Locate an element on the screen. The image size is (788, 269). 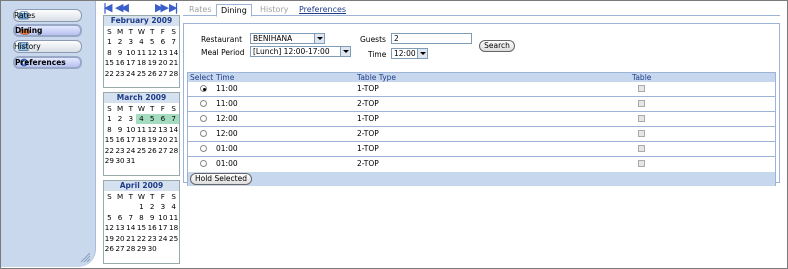
sidebar-item-dining: Dining is located at coordinates (47, 30).